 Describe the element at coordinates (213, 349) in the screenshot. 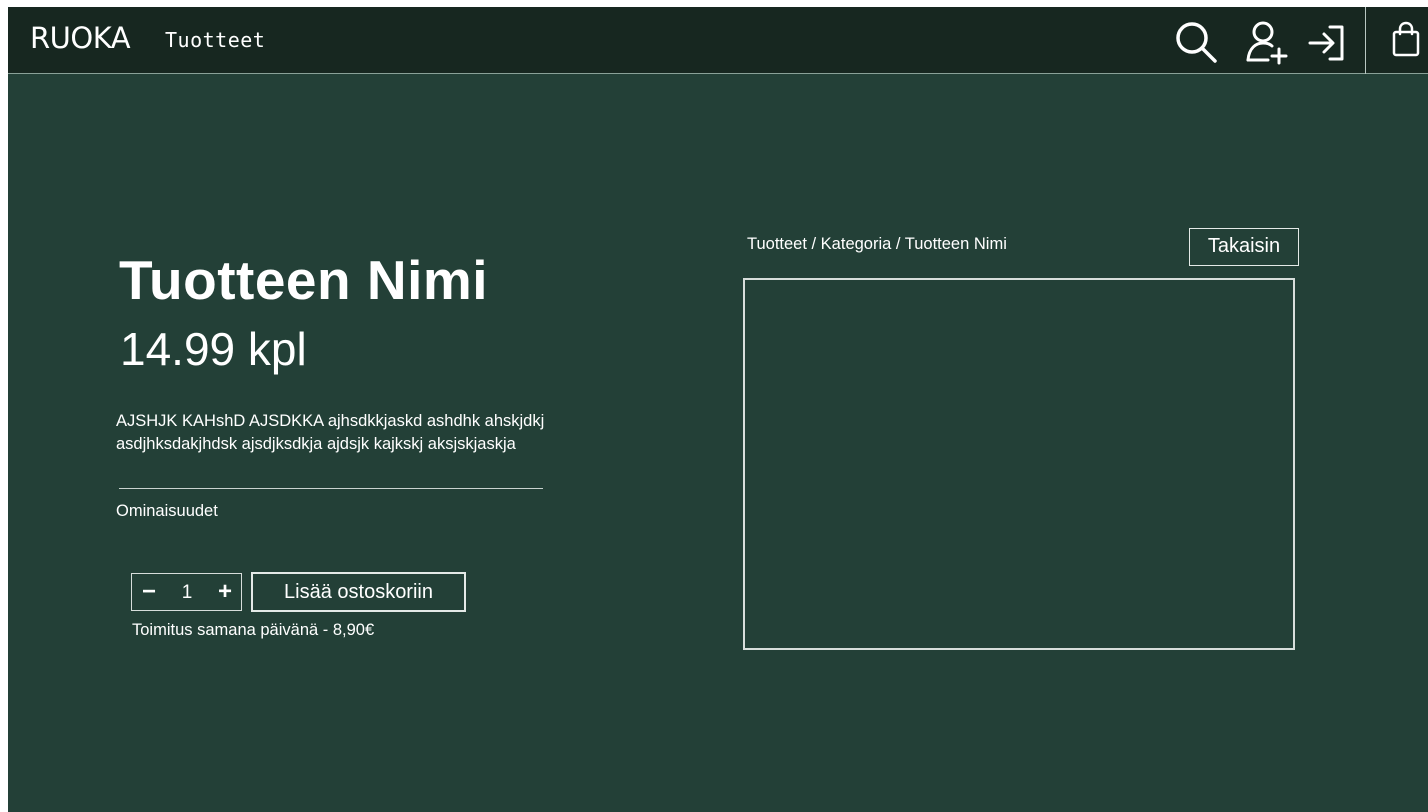

I see `product-price: 14.99 kpl` at that location.